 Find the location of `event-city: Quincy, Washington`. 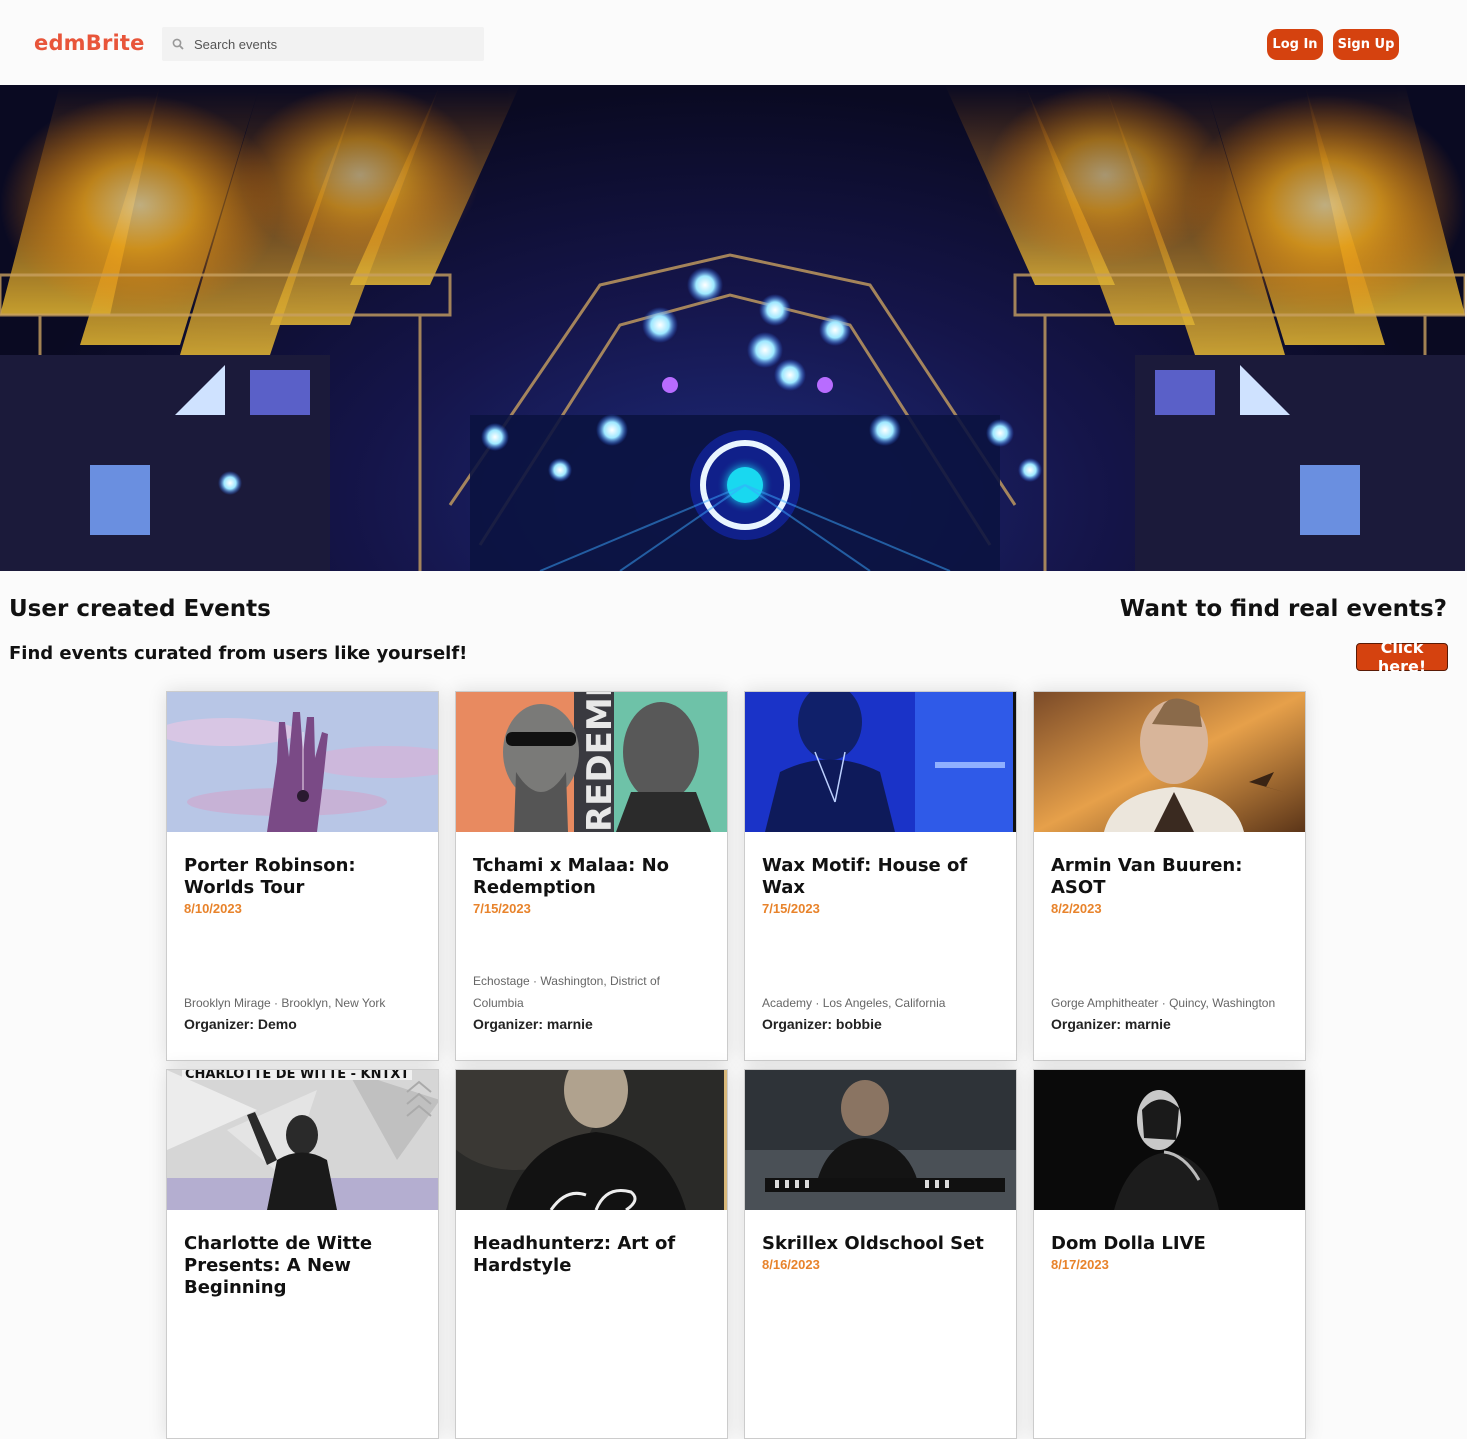

event-city: Quincy, Washington is located at coordinates (1222, 1003).